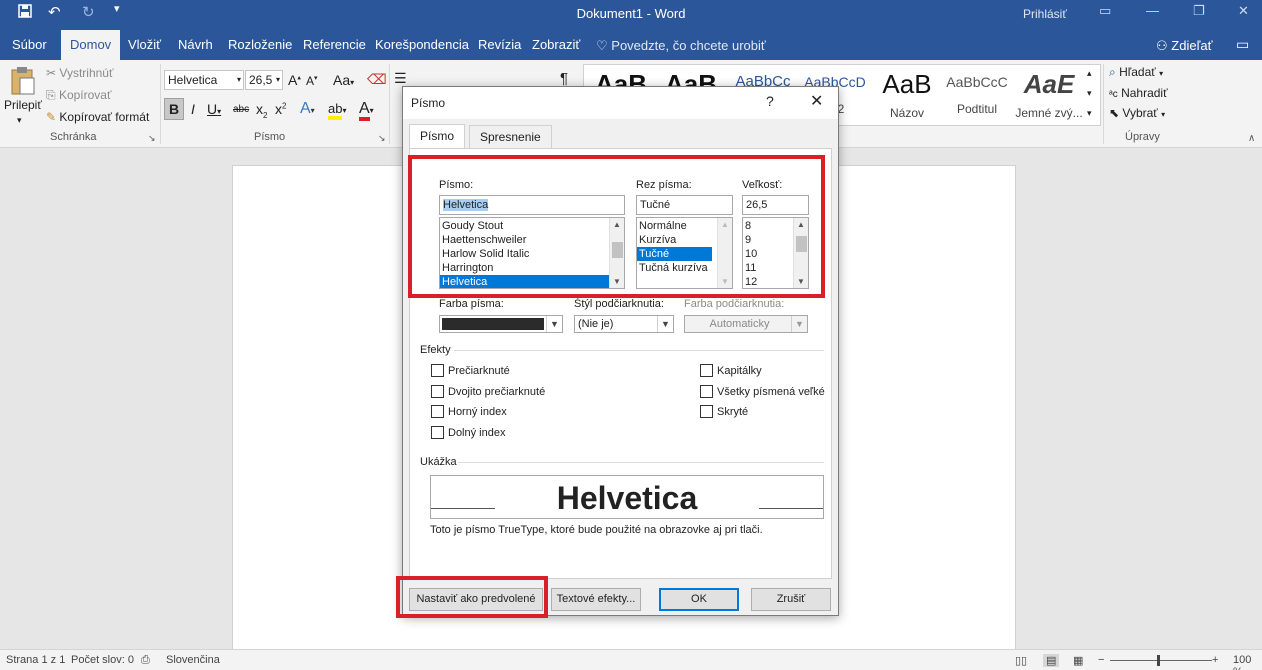 This screenshot has height=670, width=1262. What do you see at coordinates (280, 109) in the screenshot?
I see `superscript-button: x2` at bounding box center [280, 109].